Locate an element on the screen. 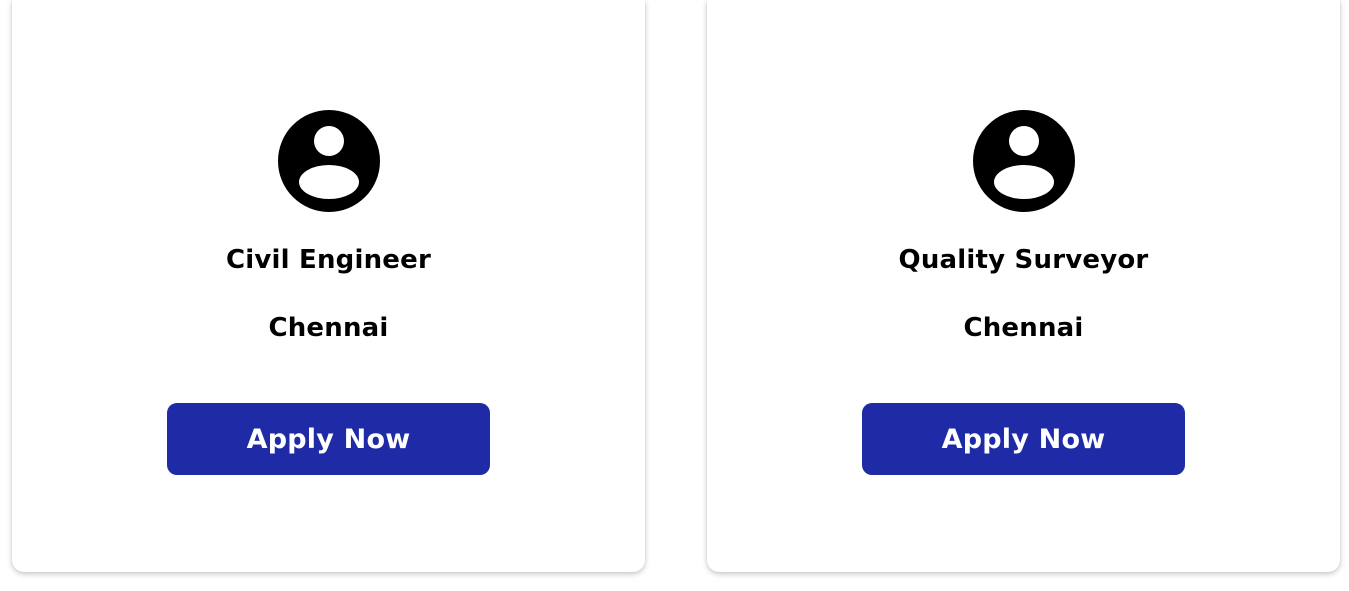 The width and height of the screenshot is (1349, 591). job-title: Quality Surveyor is located at coordinates (1023, 260).